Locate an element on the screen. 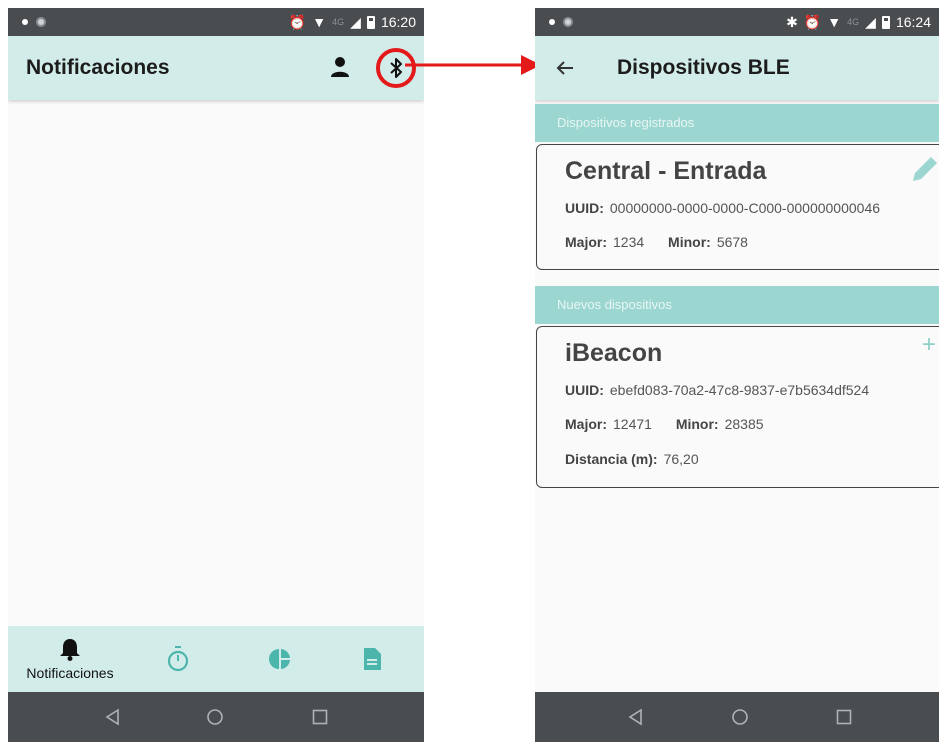  page-title: Notificaciones is located at coordinates (98, 67).